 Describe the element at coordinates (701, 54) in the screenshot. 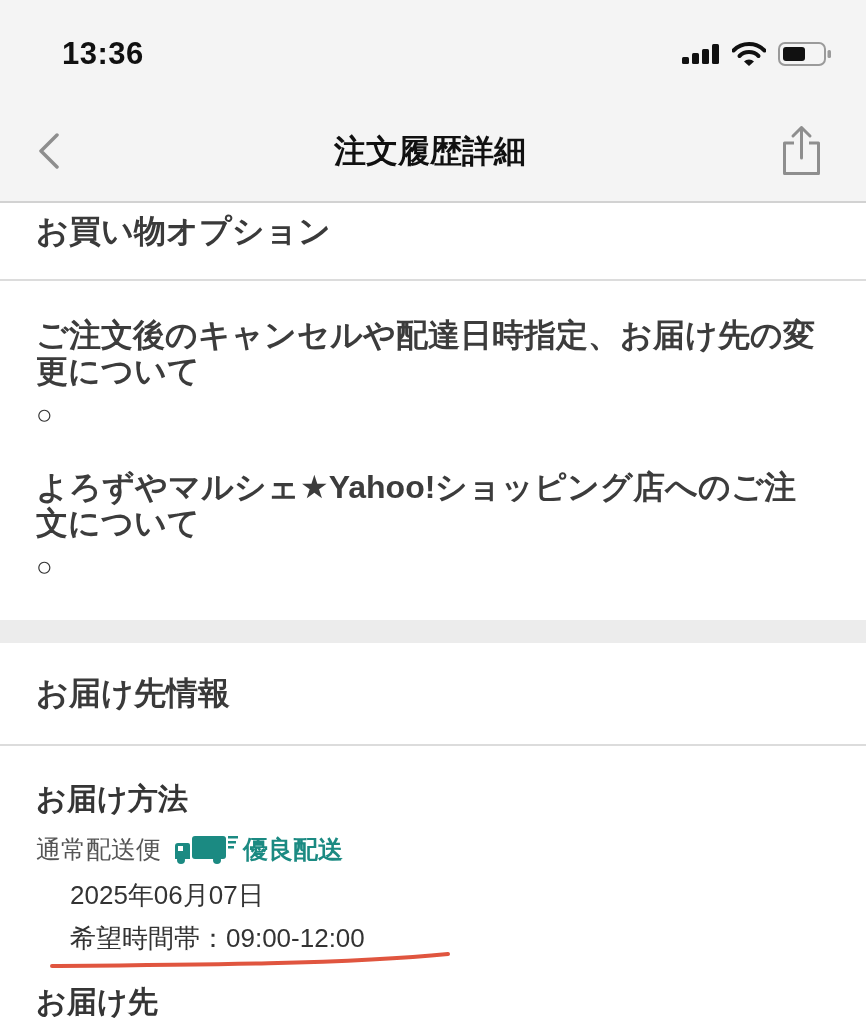

I see `signal-icon` at that location.